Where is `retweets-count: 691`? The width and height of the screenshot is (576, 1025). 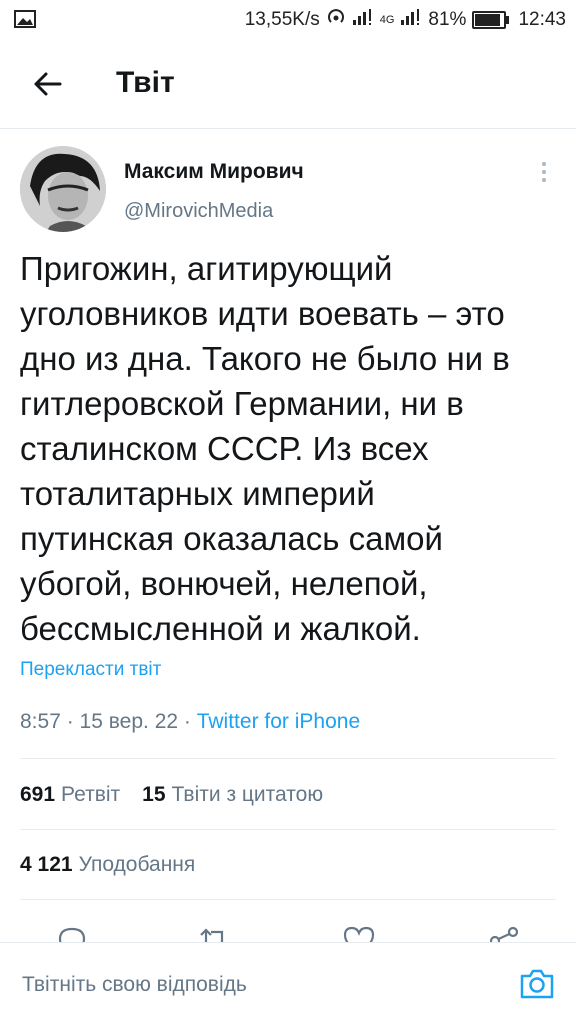 retweets-count: 691 is located at coordinates (38, 794).